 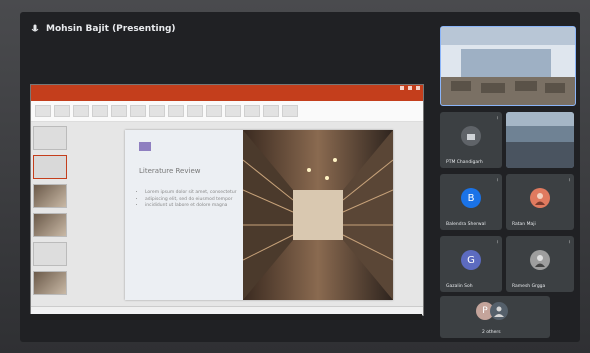 What do you see at coordinates (529, 286) in the screenshot?
I see `participant-name: Ramesh Grgga` at bounding box center [529, 286].